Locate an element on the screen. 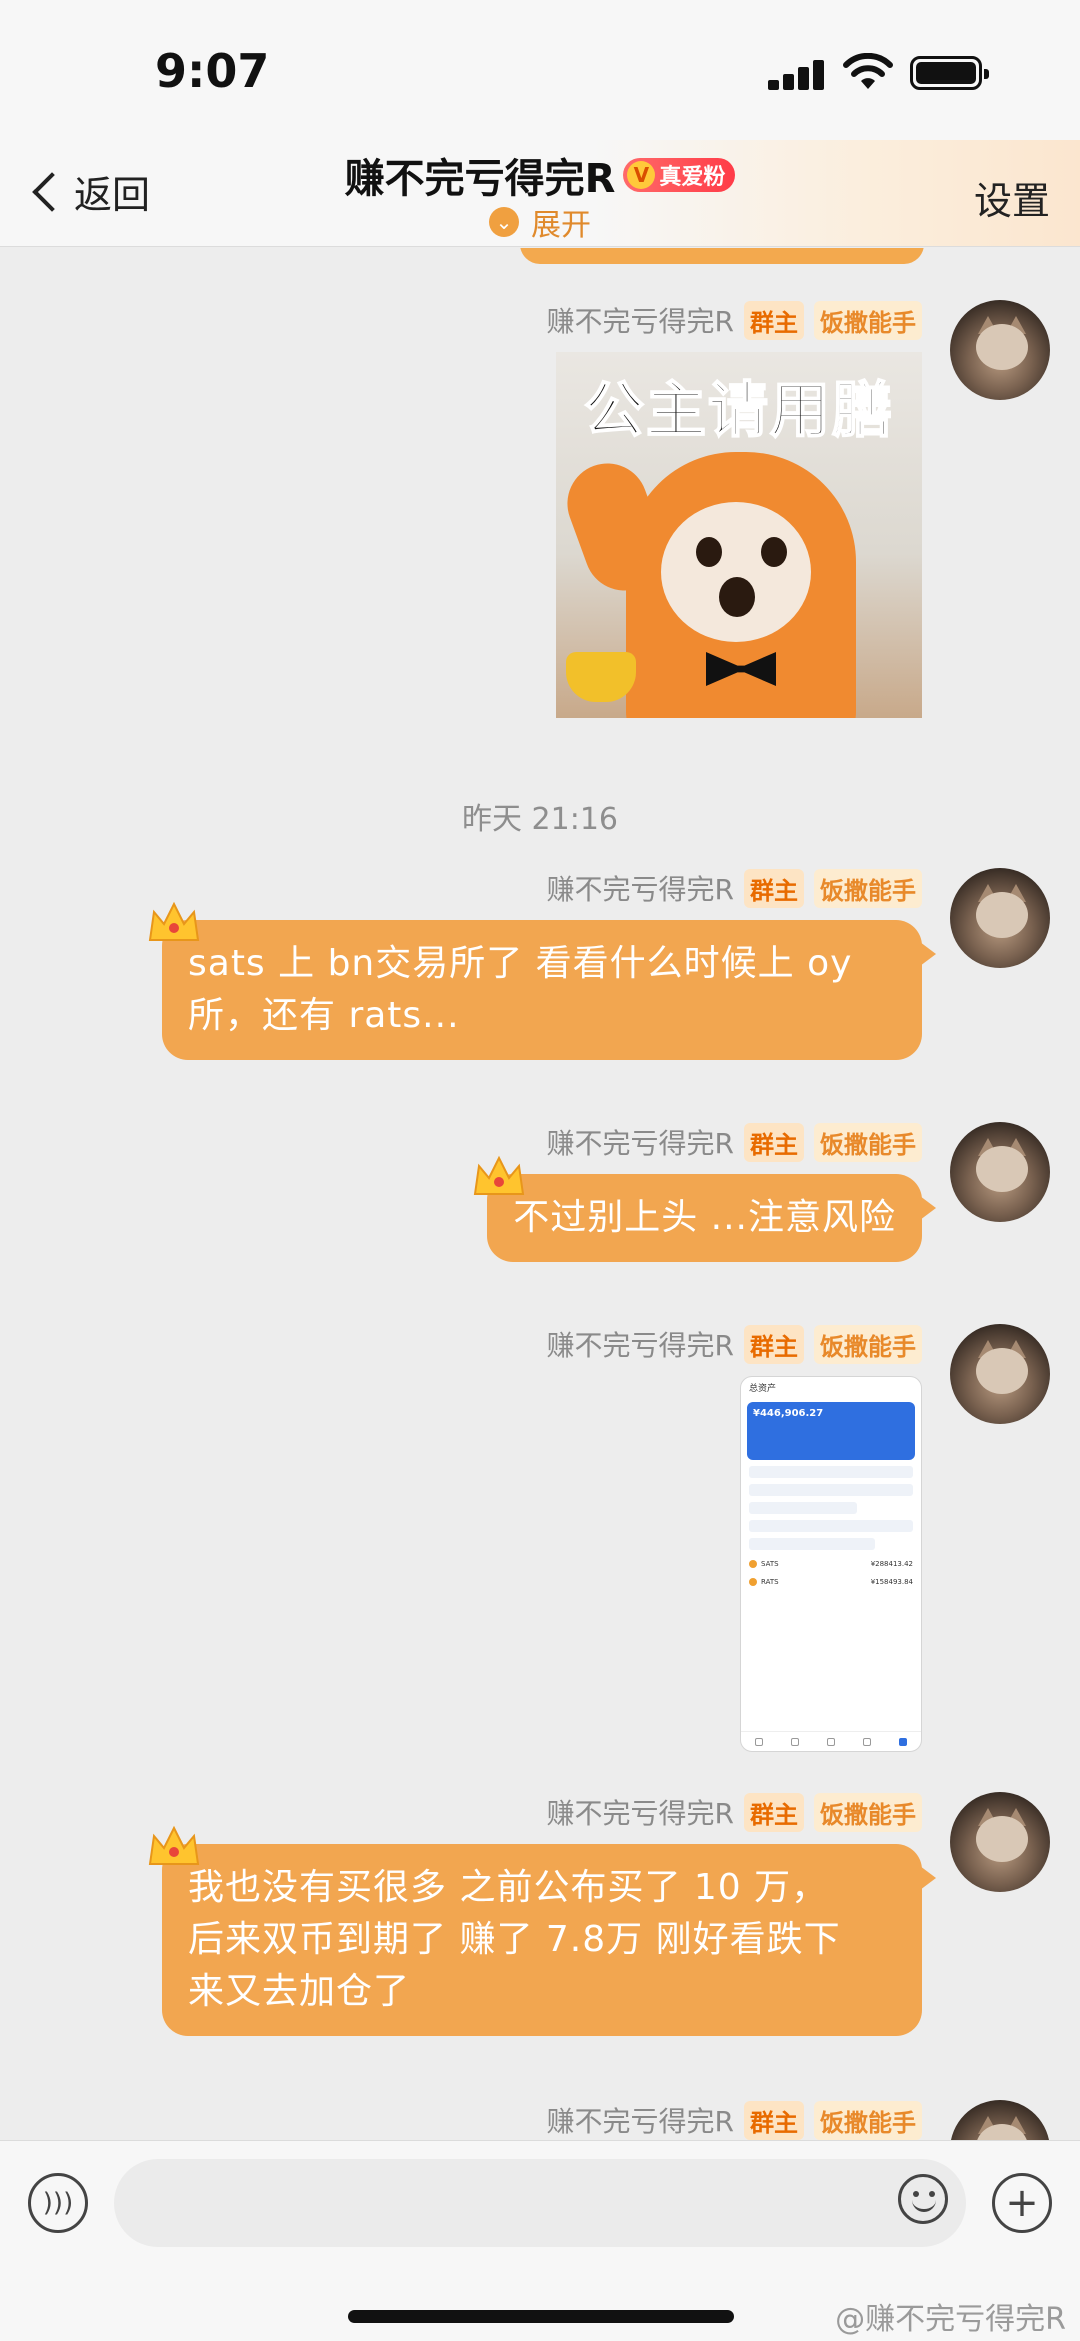  screenshot-coin-row: SATS ¥288413.42 is located at coordinates (831, 1564).